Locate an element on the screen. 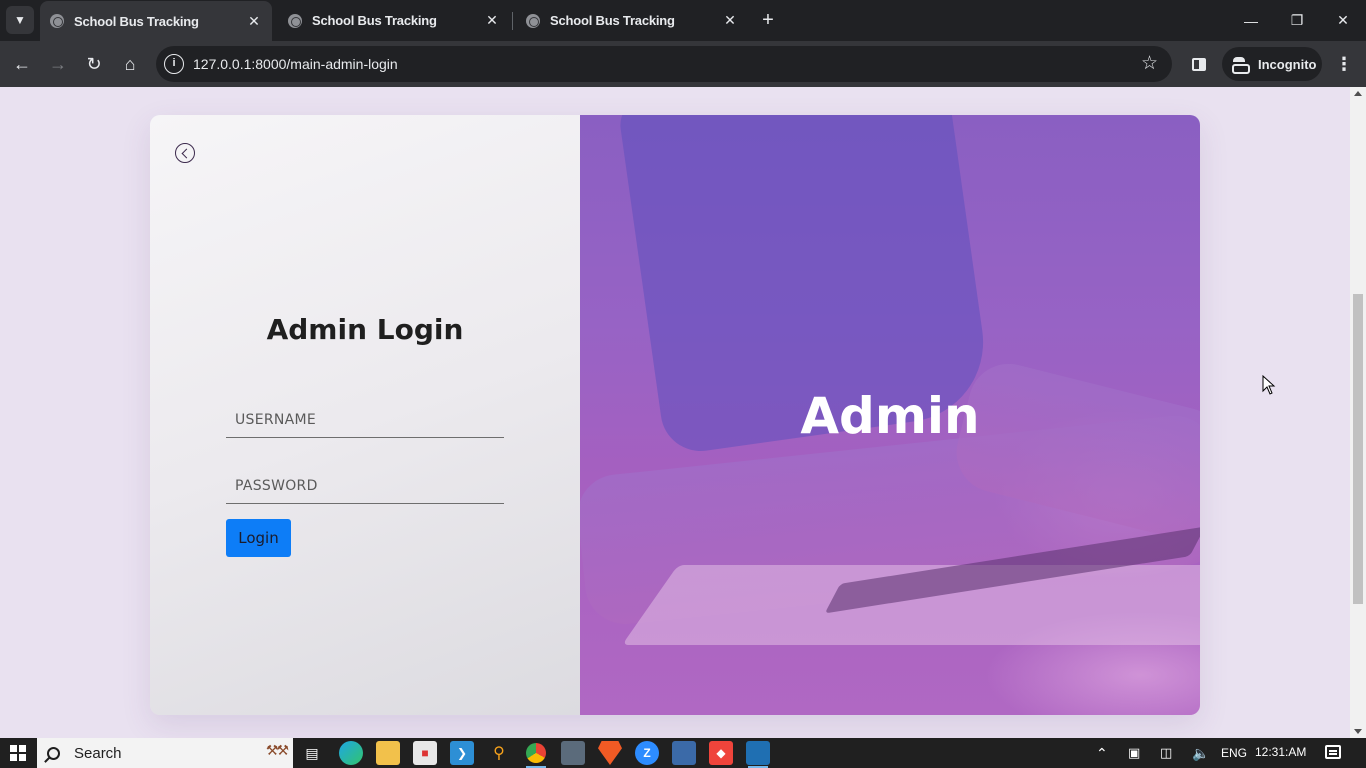 This screenshot has width=1366, height=768. taskbar-clock: 12:31:AM is located at coordinates (1280, 752).